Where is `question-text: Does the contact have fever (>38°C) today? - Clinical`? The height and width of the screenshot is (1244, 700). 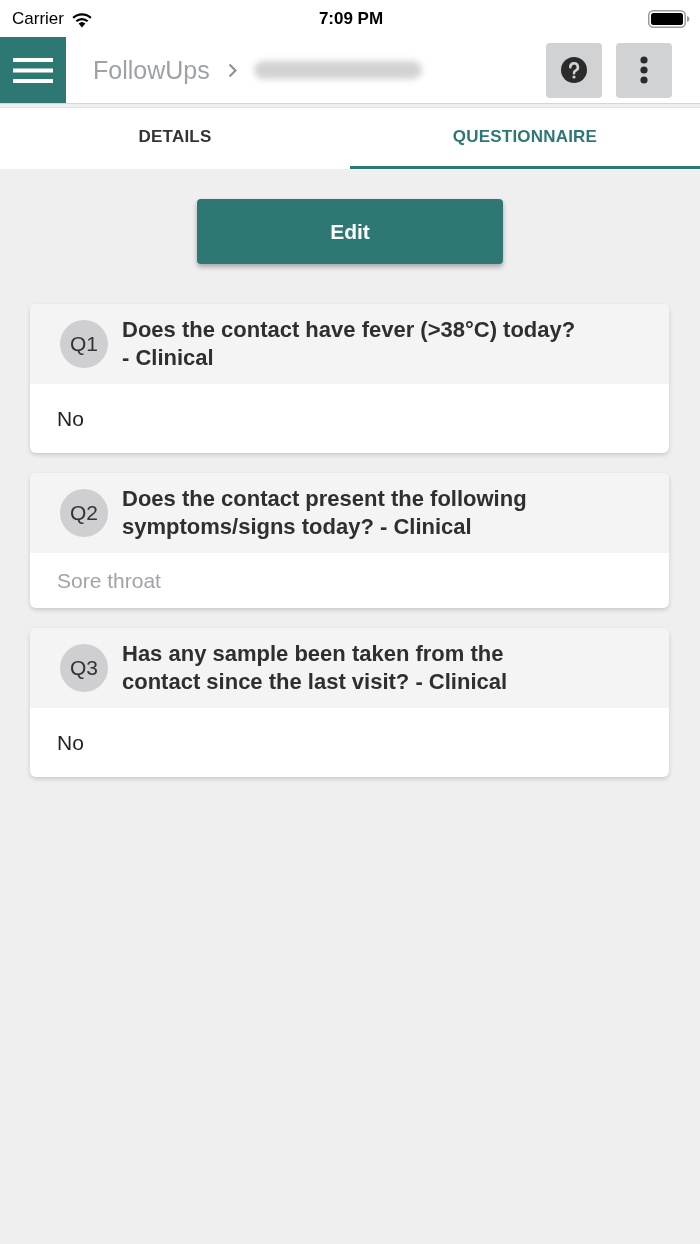 question-text: Does the contact have fever (>38°C) today? - Clinical is located at coordinates (349, 344).